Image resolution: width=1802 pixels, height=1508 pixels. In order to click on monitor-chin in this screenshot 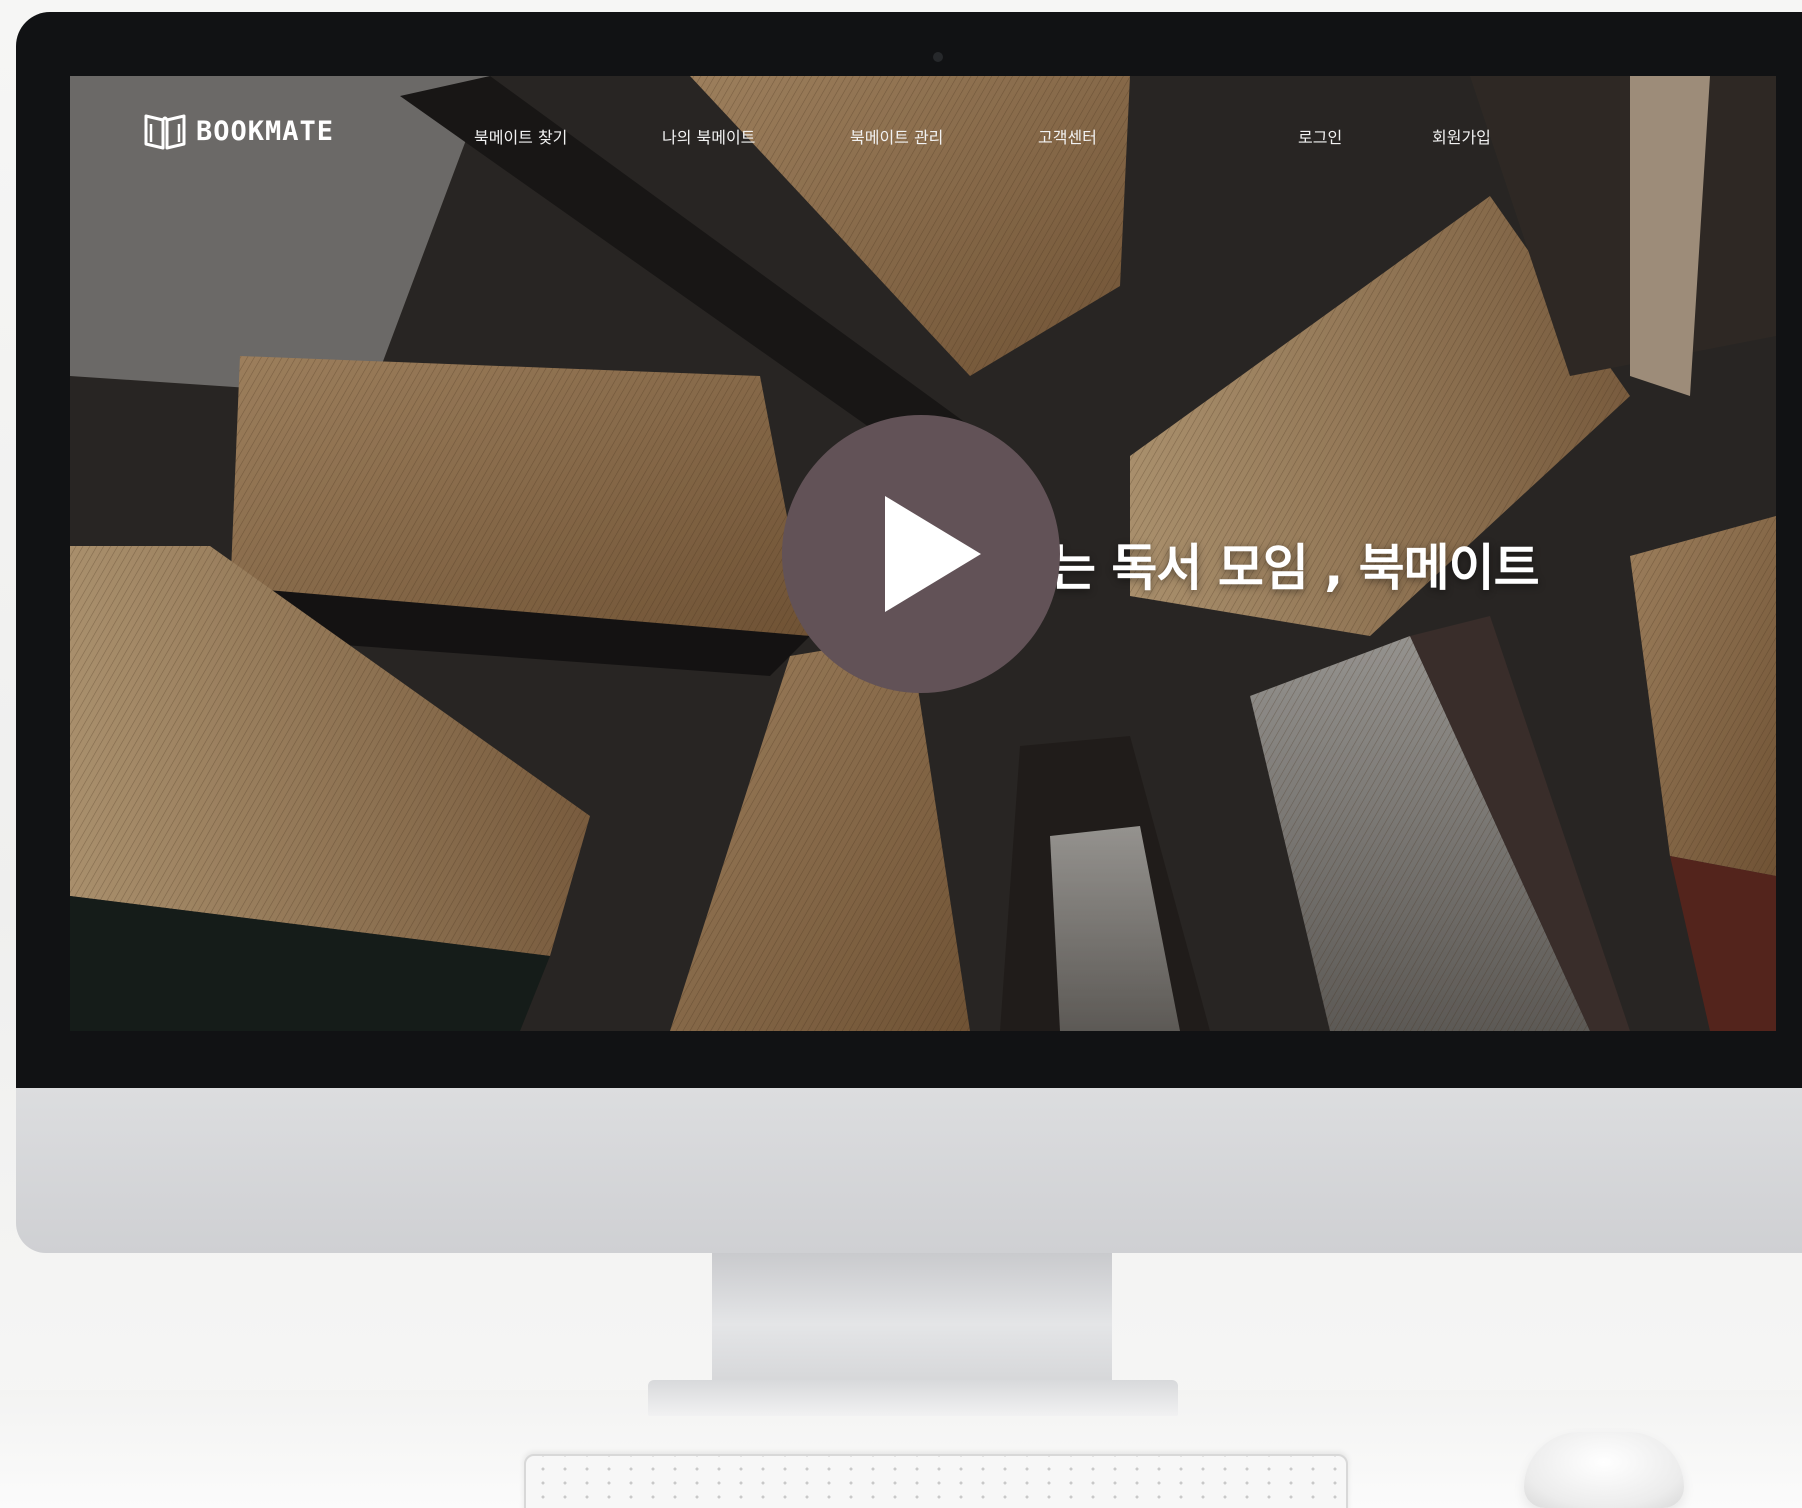, I will do `click(909, 1170)`.